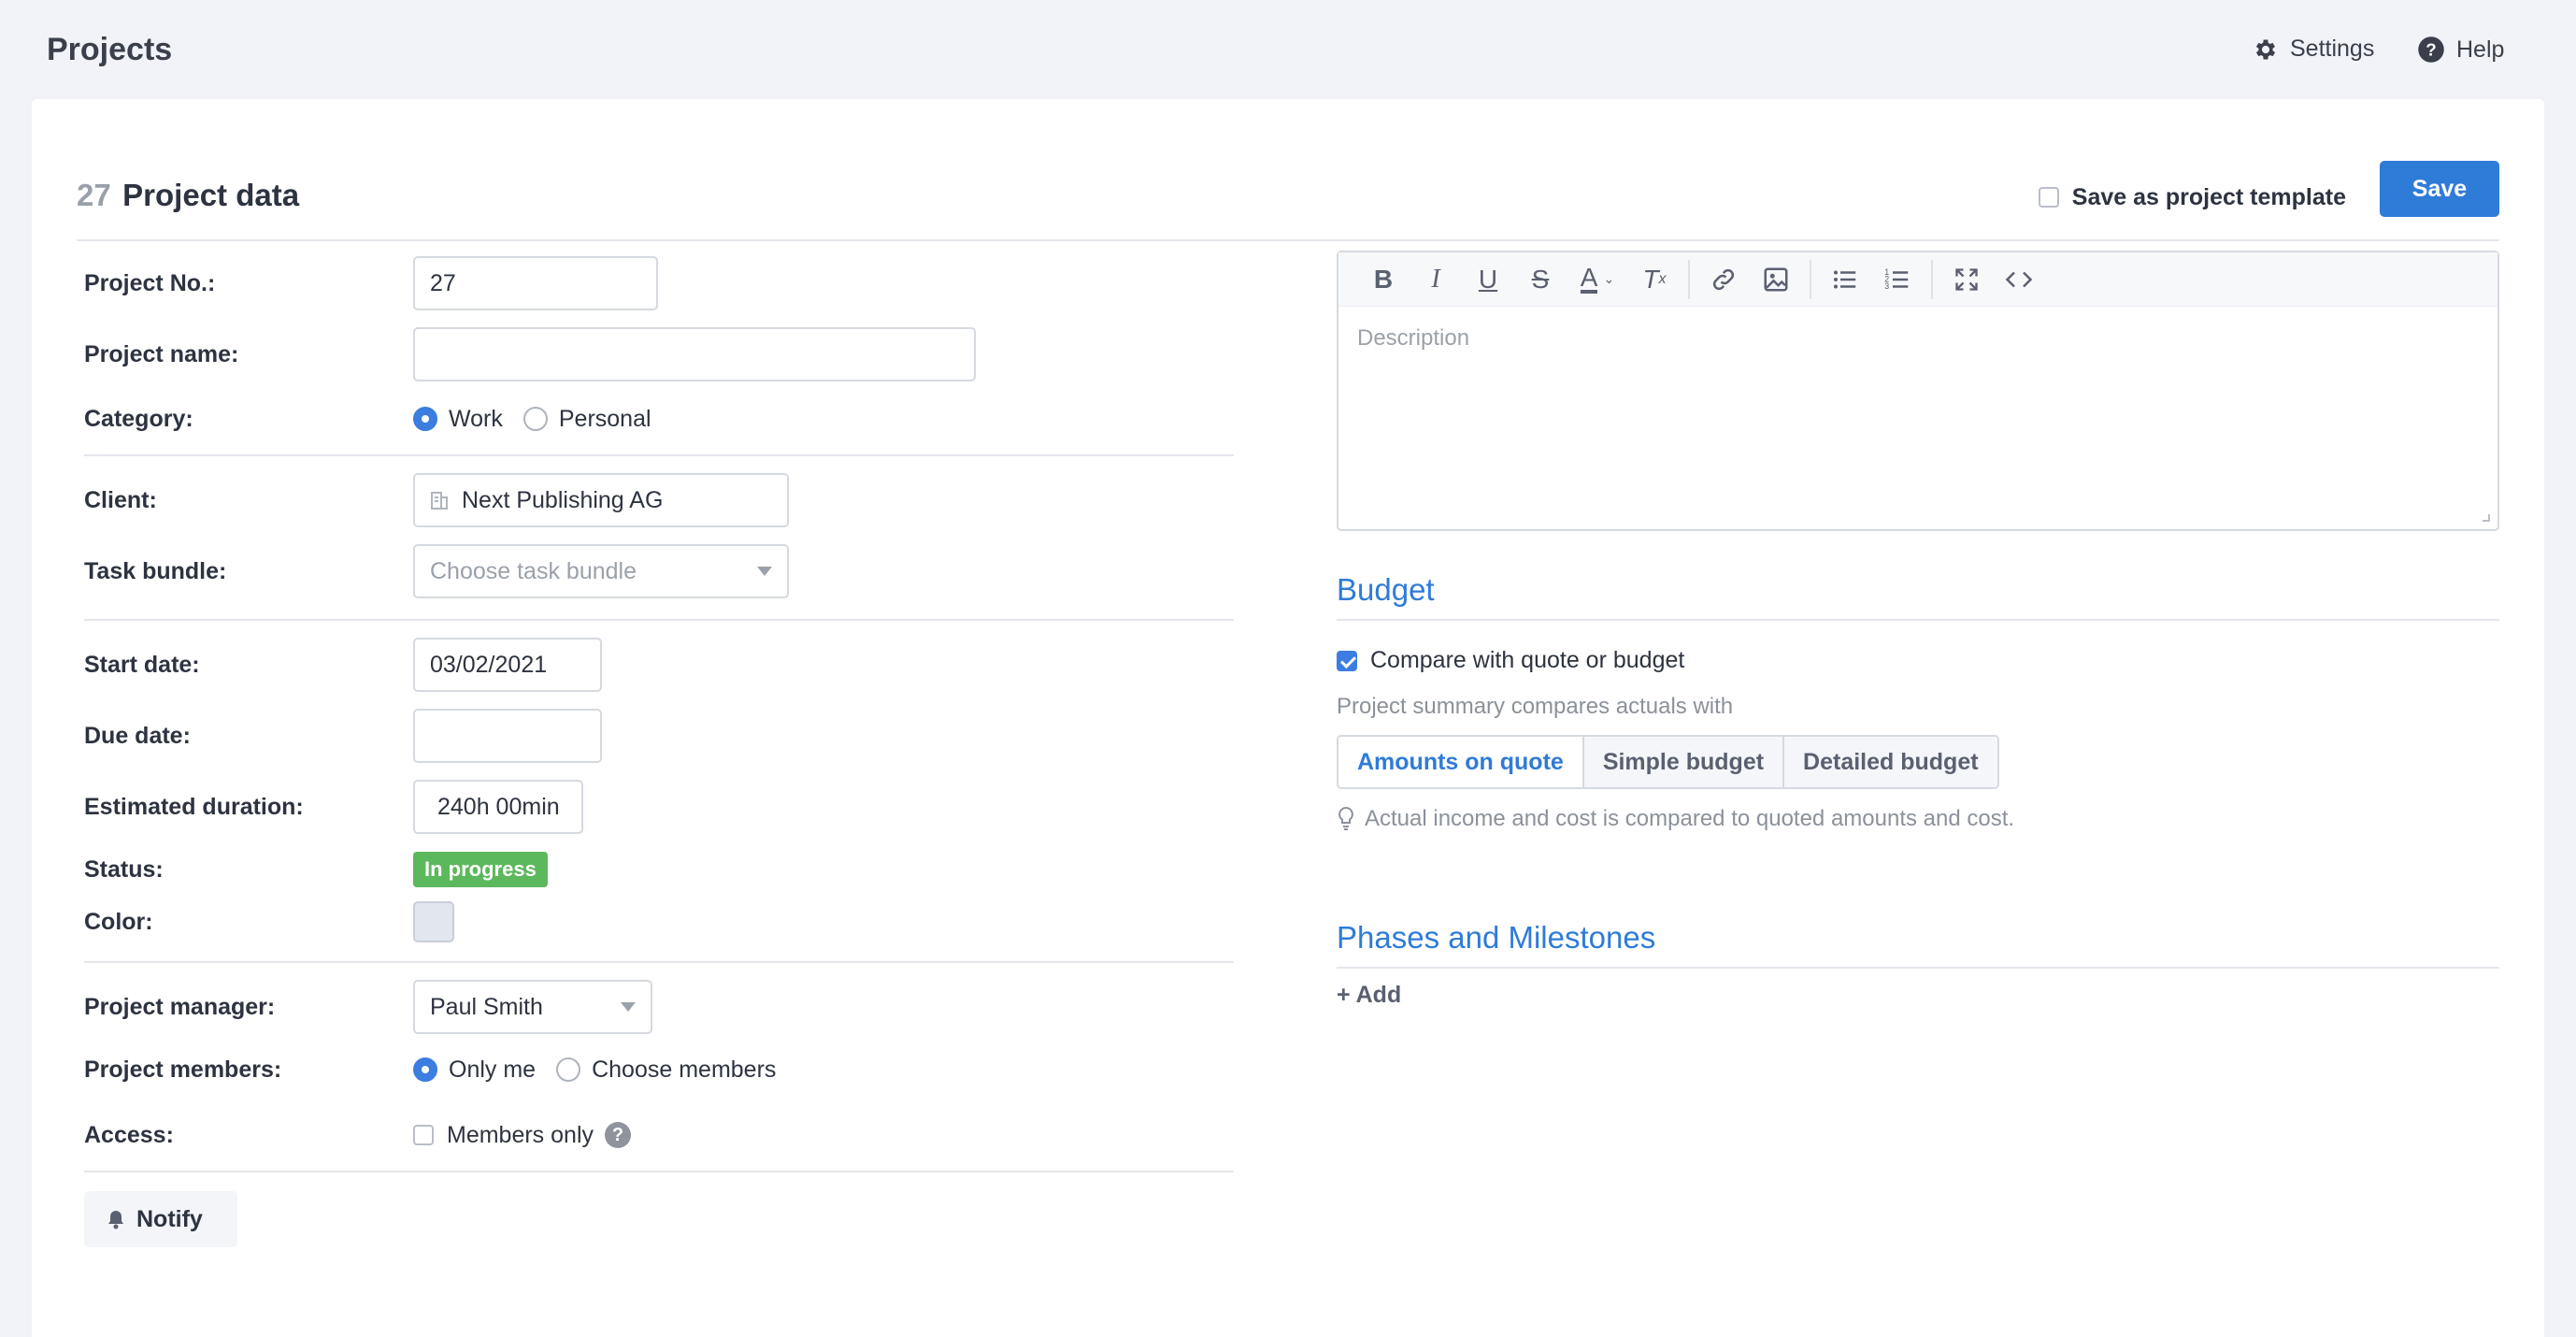 The width and height of the screenshot is (2576, 1337). What do you see at coordinates (1897, 279) in the screenshot?
I see `numbered-list-icon: 123` at bounding box center [1897, 279].